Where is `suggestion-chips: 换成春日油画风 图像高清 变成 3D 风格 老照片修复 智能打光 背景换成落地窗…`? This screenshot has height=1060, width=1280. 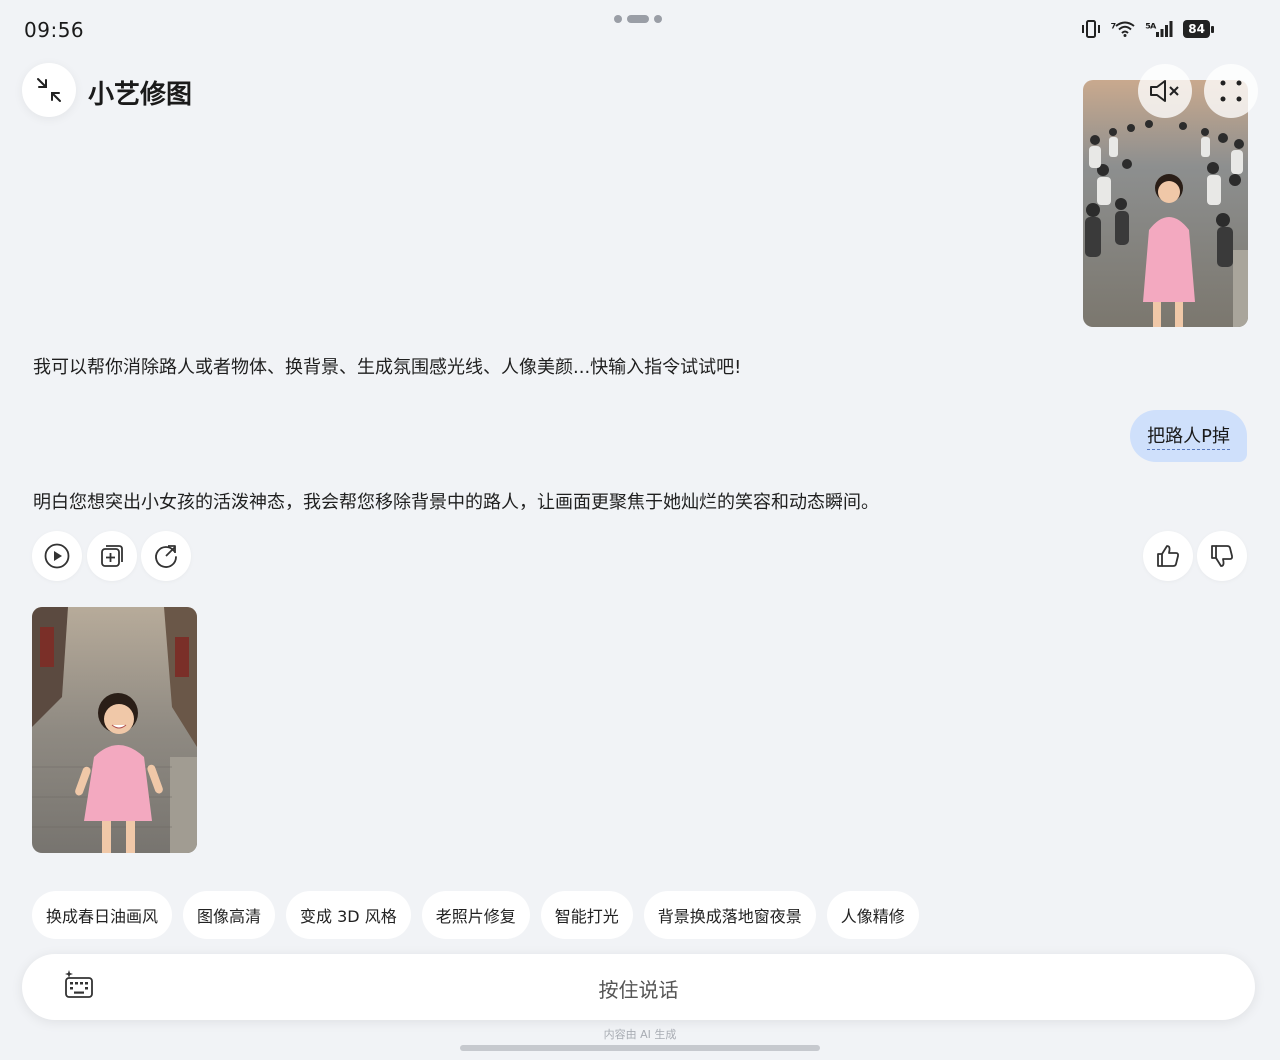 suggestion-chips: 换成春日油画风 图像高清 变成 3D 风格 老照片修复 智能打光 背景换成落地窗… is located at coordinates (475, 915).